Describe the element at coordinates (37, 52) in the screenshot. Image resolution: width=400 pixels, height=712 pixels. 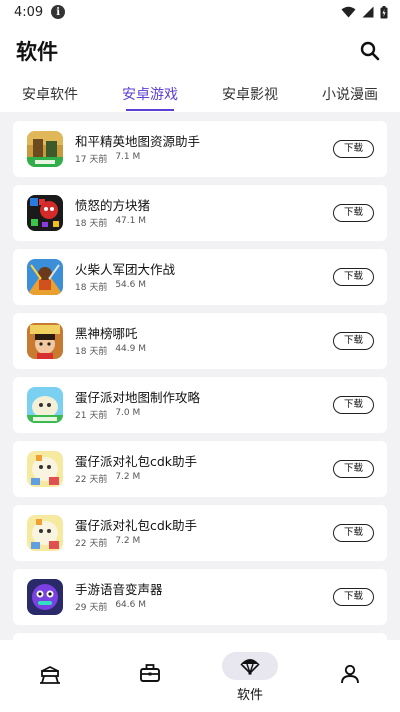
I see `page-title: 软件` at that location.